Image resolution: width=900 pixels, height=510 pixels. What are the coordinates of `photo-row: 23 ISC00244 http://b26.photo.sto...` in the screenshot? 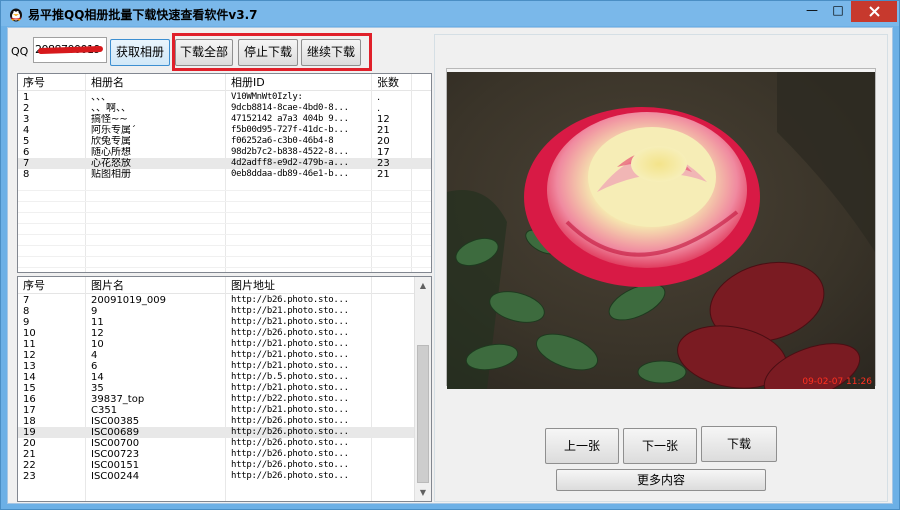 It's located at (224, 476).